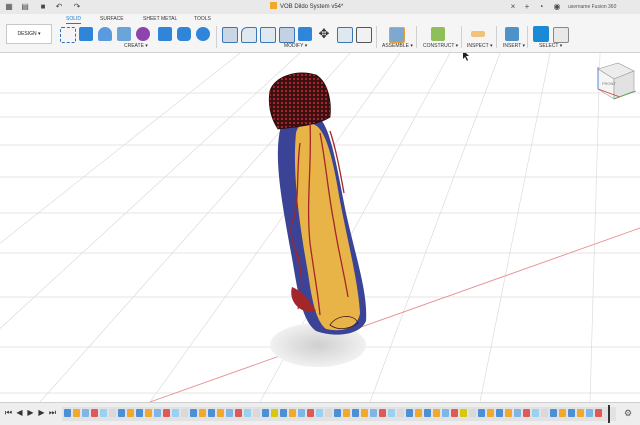 The height and width of the screenshot is (425, 640). Describe the element at coordinates (541, 34) in the screenshot. I see `select-cursor-icon` at that location.